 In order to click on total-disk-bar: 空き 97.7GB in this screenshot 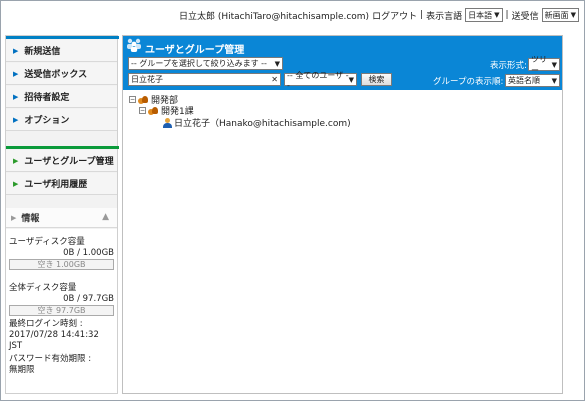, I will do `click(61, 310)`.